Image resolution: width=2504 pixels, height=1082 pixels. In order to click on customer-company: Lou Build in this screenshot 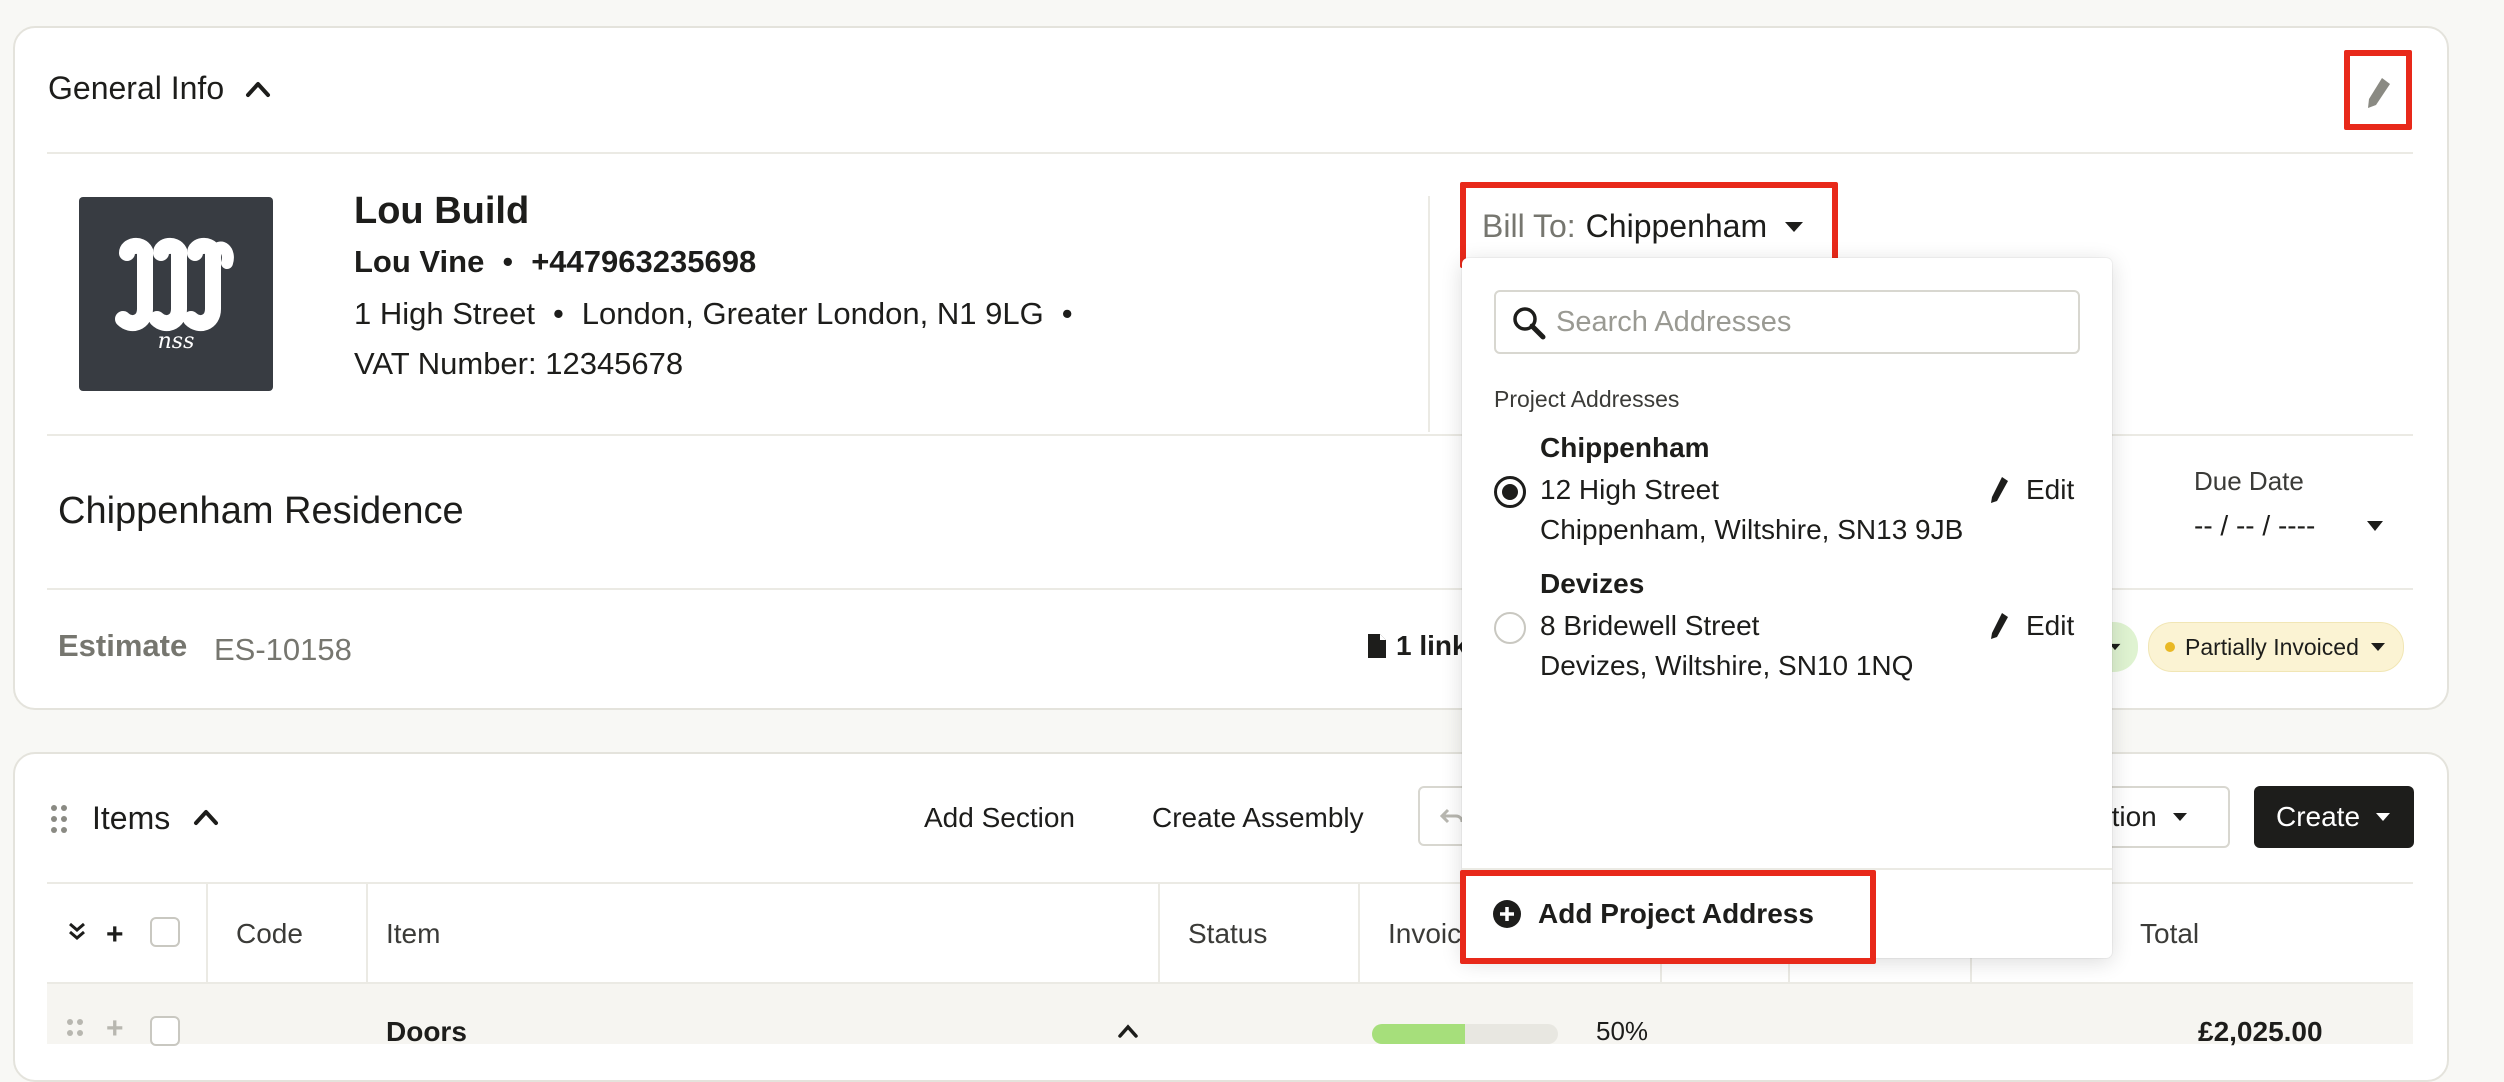, I will do `click(442, 211)`.